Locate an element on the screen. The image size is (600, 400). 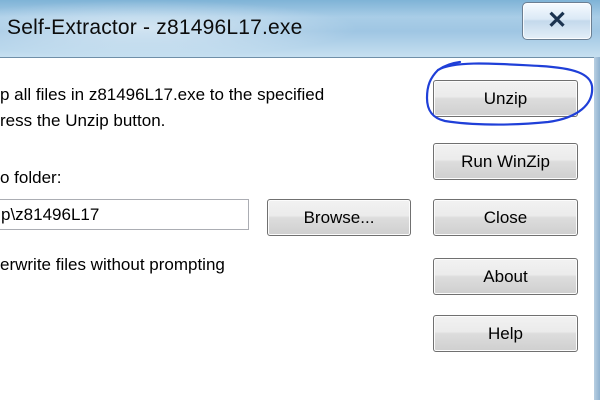
about-button-label: About is located at coordinates (505, 276).